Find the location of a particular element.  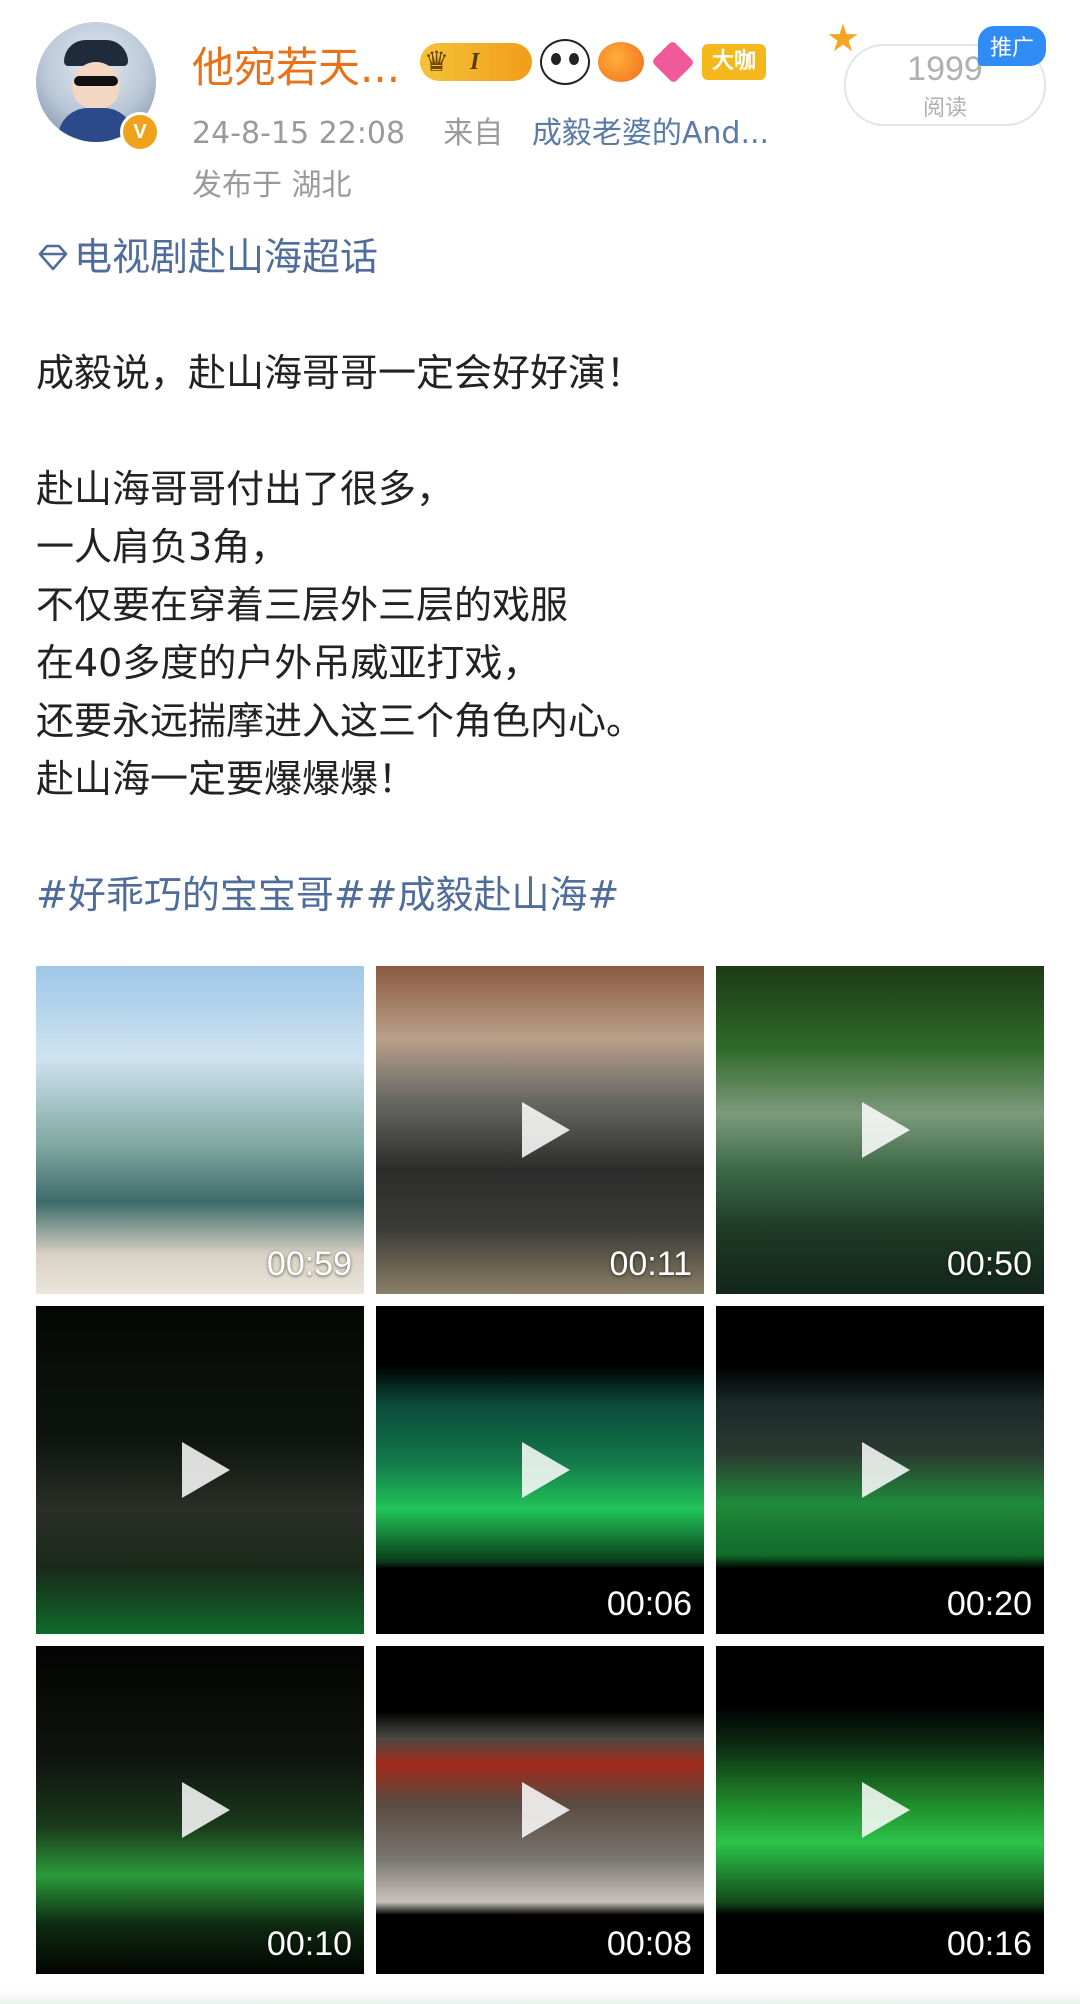

source-prefix: 来自 is located at coordinates (473, 133).